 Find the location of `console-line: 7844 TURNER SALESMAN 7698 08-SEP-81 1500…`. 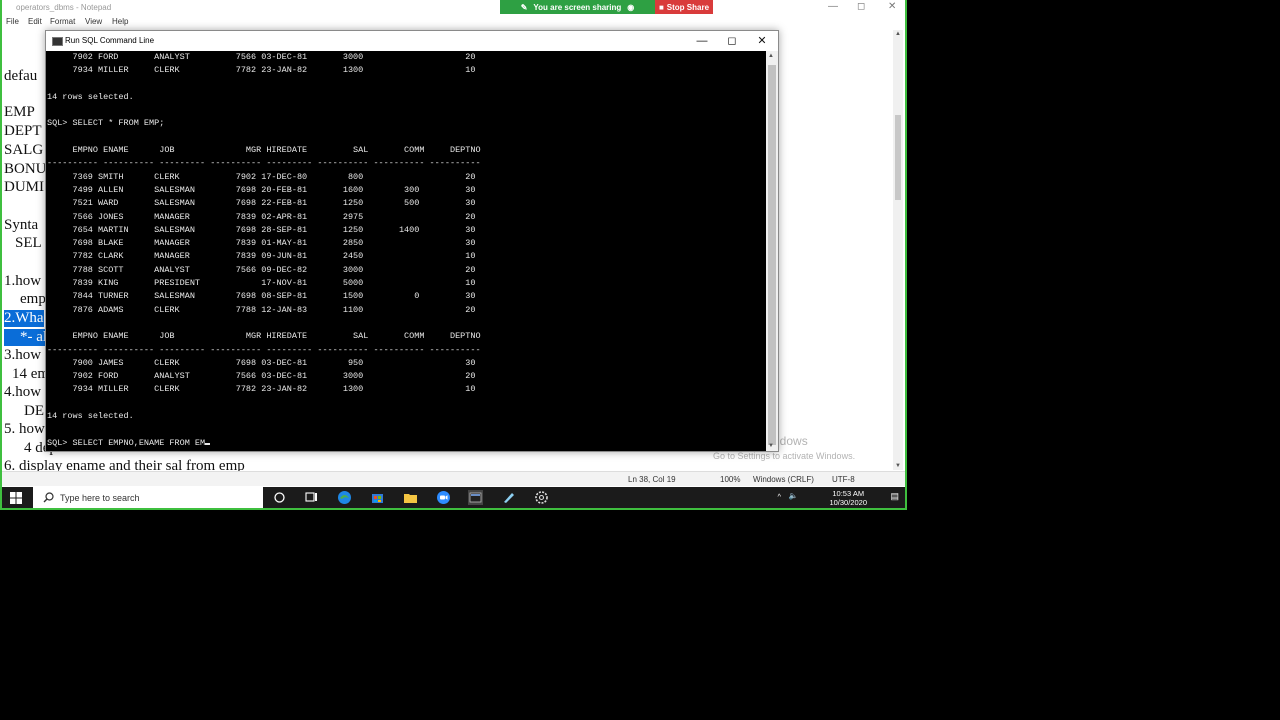

console-line: 7844 TURNER SALESMAN 7698 08-SEP-81 1500… is located at coordinates (261, 296).